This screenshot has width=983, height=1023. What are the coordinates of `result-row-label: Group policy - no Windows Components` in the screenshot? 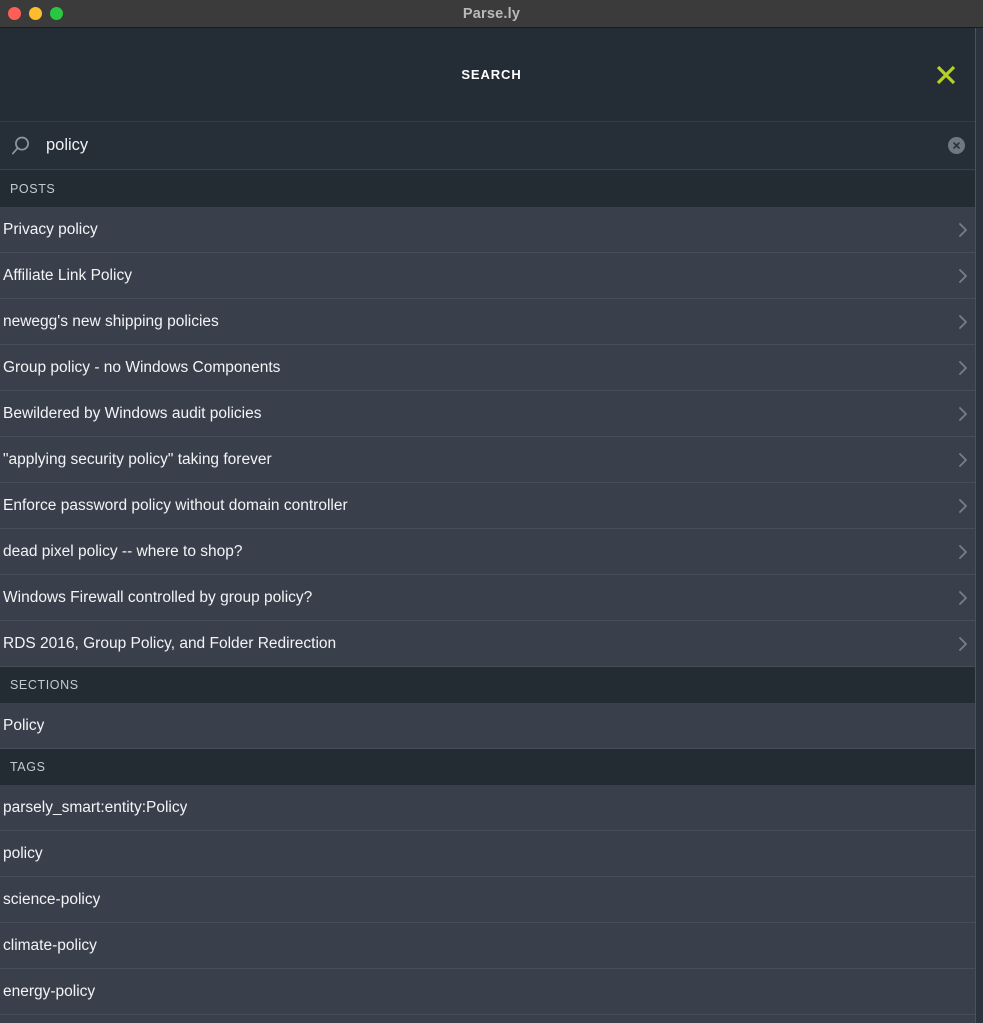 It's located at (142, 367).